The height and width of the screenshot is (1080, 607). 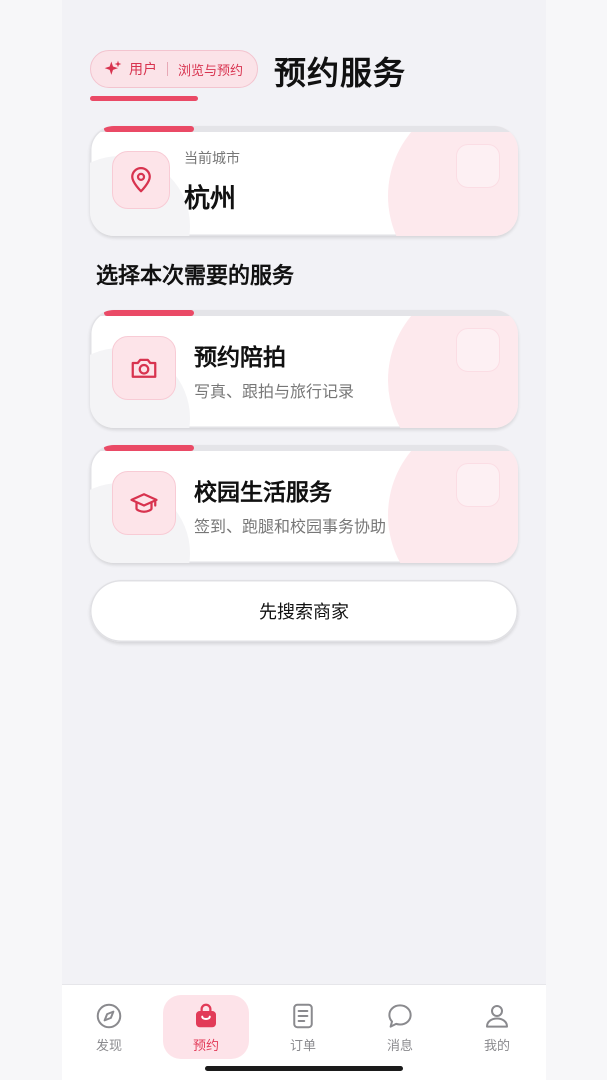 I want to click on tab-label: 预约, so click(x=205, y=1046).